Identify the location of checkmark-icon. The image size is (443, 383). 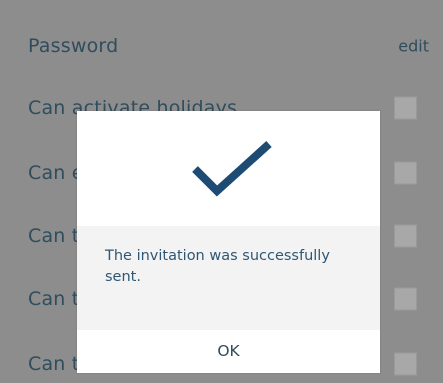
(232, 169).